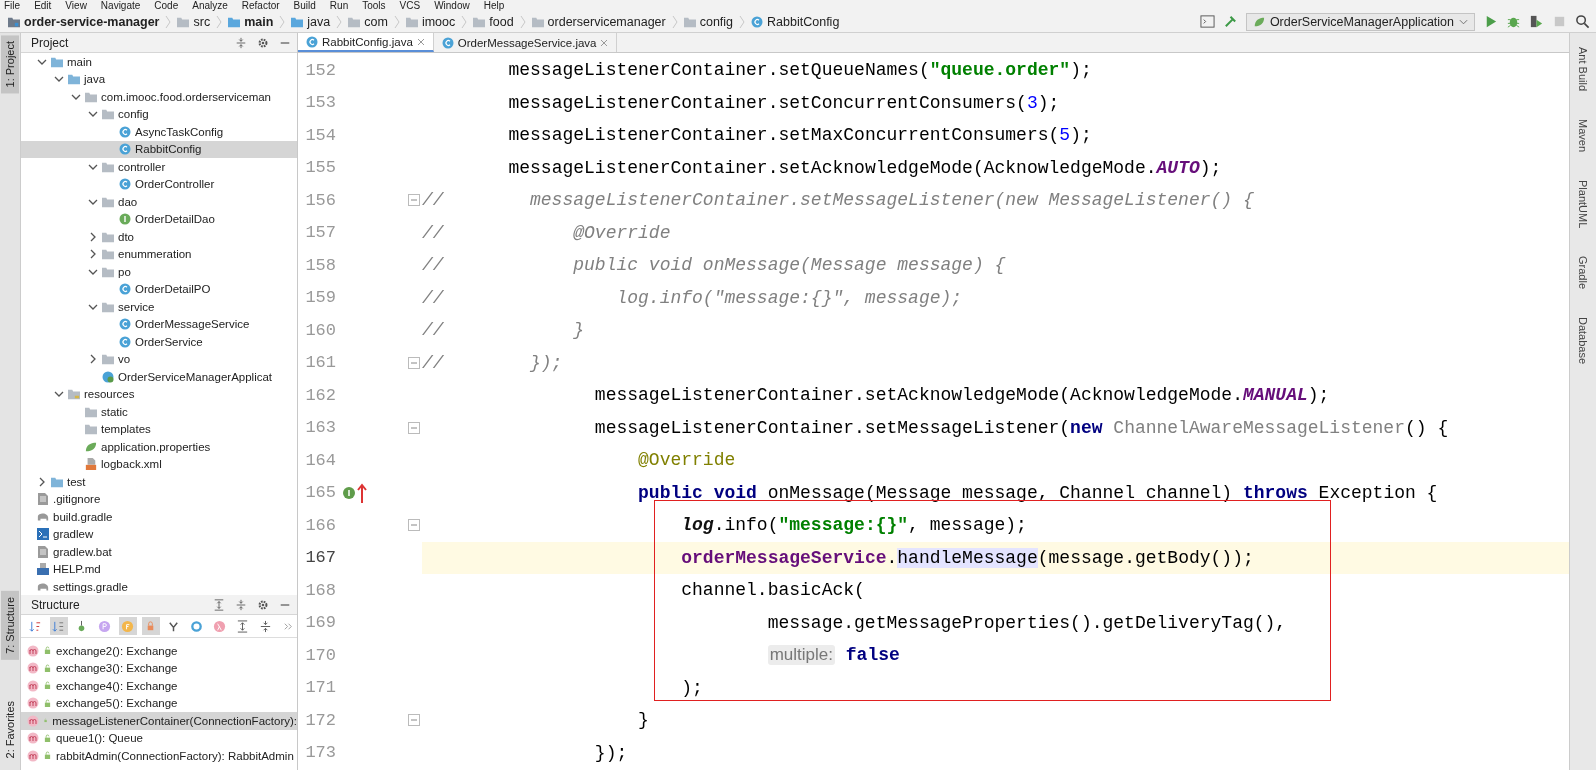 The width and height of the screenshot is (1596, 770). I want to click on menu-item: Edit, so click(43, 5).